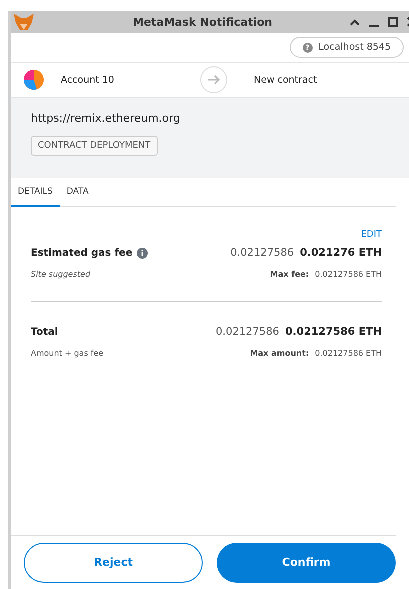 The height and width of the screenshot is (589, 409). Describe the element at coordinates (82, 253) in the screenshot. I see `row-label: Estimated gas fee` at that location.